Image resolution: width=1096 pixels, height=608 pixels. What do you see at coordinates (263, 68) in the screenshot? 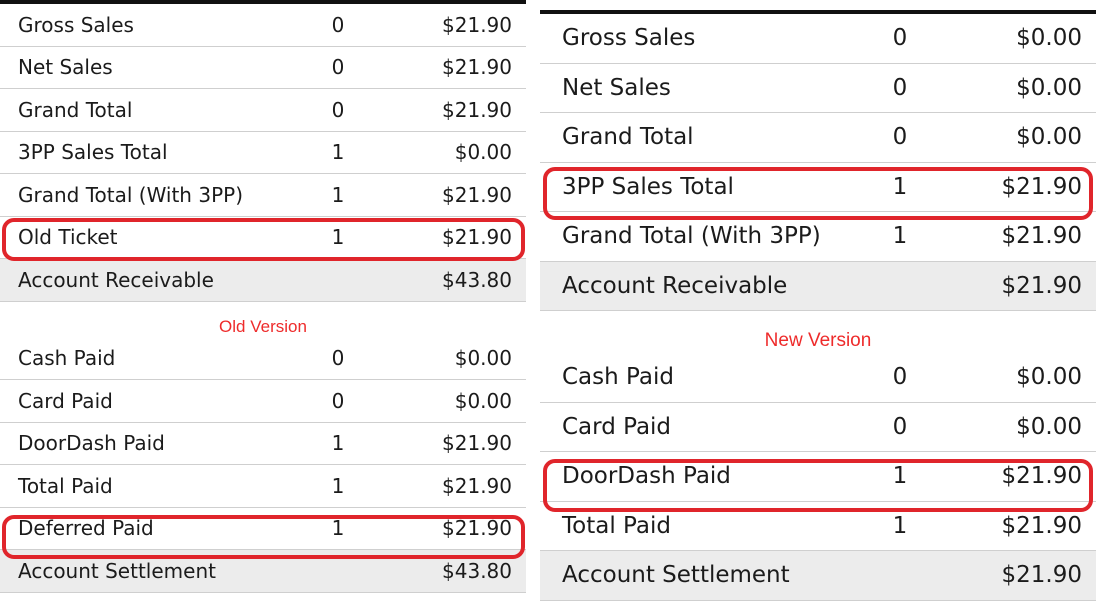
I see `report-row: Net Sales 0 $21.90` at bounding box center [263, 68].